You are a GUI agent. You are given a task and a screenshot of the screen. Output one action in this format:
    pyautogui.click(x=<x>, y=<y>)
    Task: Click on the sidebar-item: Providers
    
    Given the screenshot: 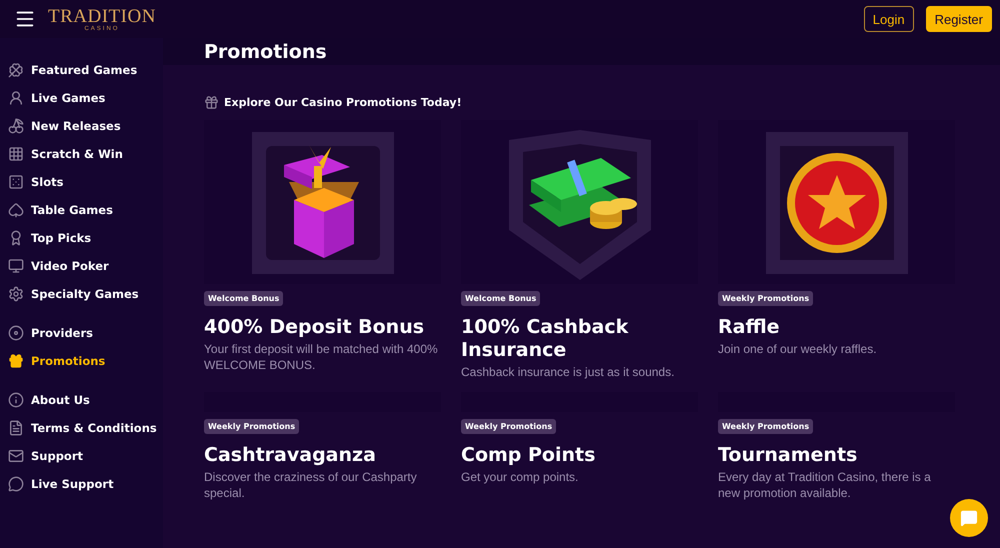 What is the action you would take?
    pyautogui.click(x=85, y=333)
    